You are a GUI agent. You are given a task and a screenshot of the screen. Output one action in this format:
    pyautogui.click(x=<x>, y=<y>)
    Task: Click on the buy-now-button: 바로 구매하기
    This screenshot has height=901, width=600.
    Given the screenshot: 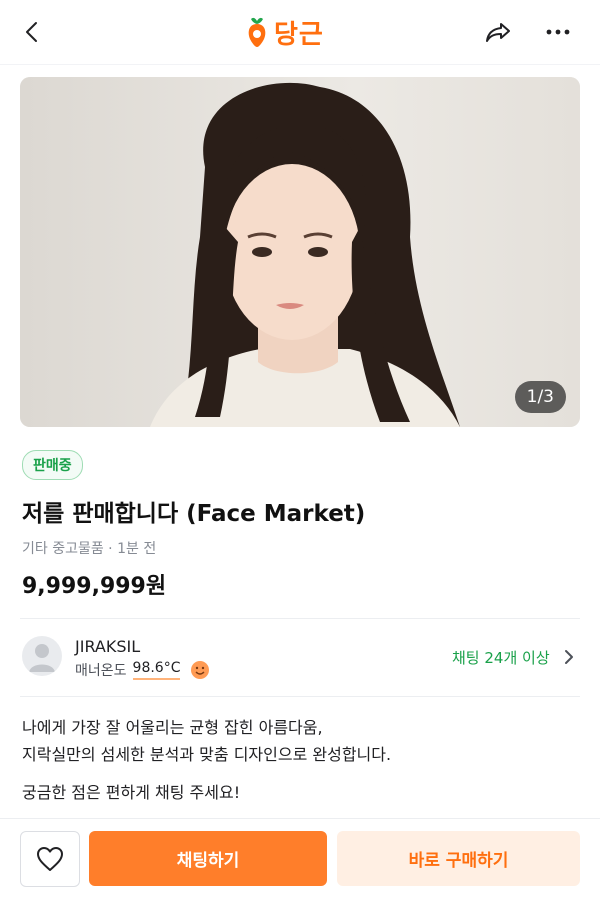 What is the action you would take?
    pyautogui.click(x=458, y=858)
    